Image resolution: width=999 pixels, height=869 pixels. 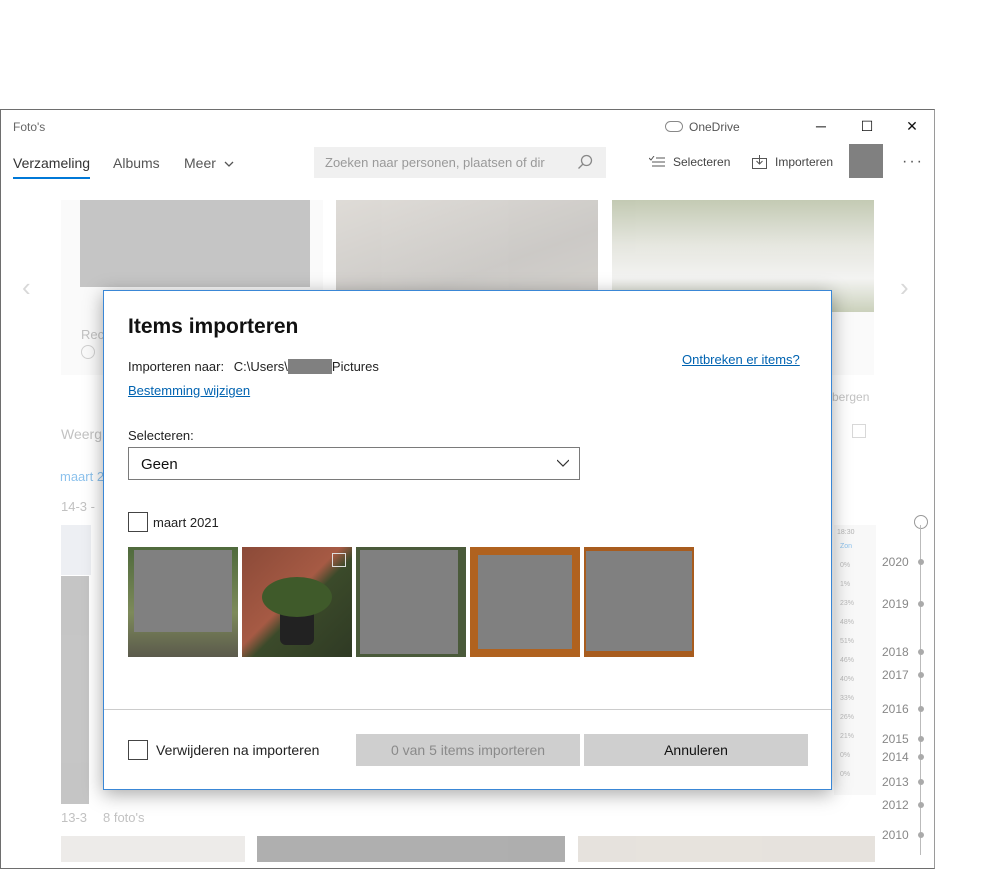 I want to click on timeline-year: 2012, so click(x=895, y=805).